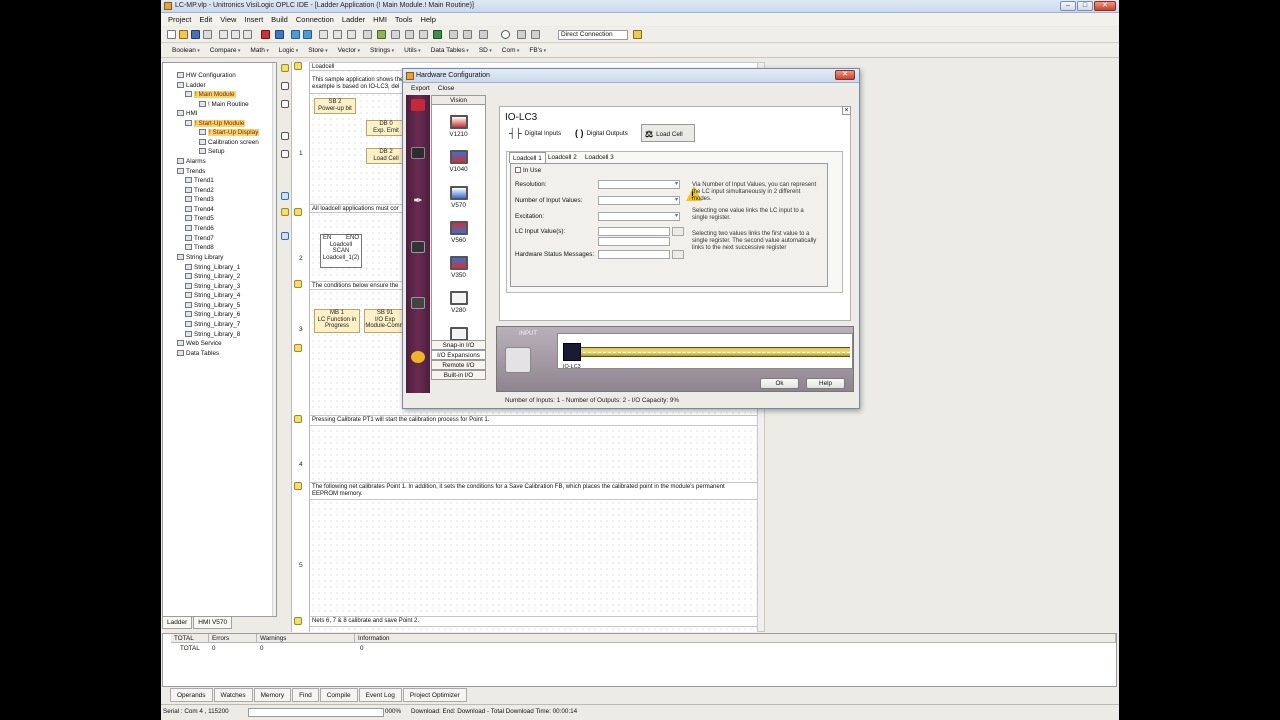  I want to click on fb-icon, so click(285, 236).